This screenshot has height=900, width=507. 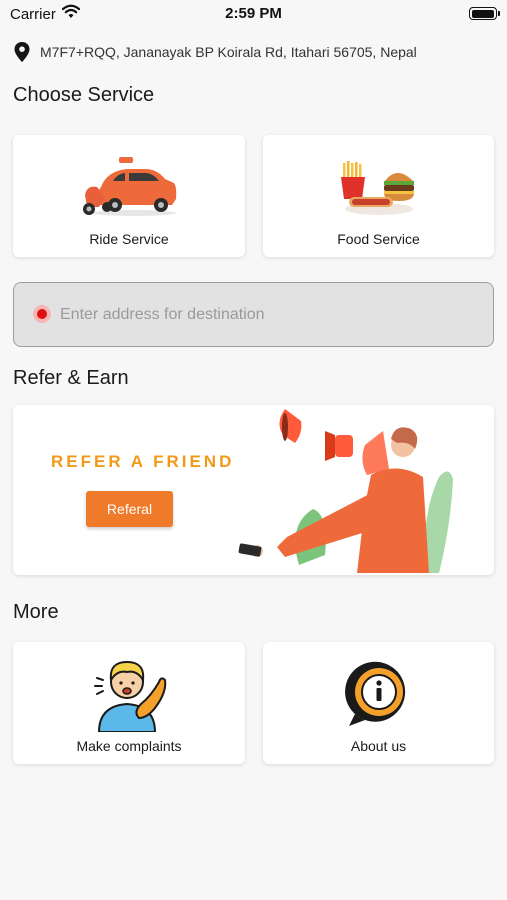 I want to click on destination-field, so click(x=253, y=314).